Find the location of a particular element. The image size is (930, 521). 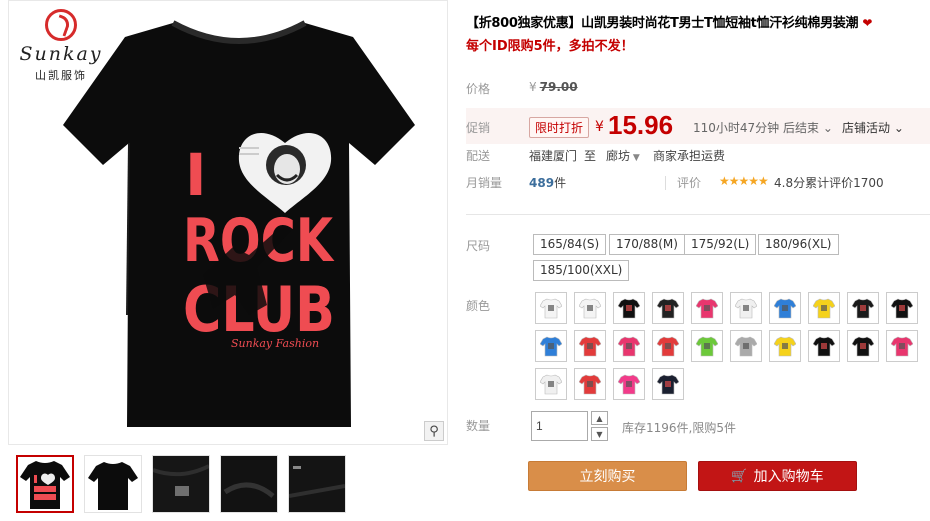

sales-row: 月销量 489件 评价 ★★★★★ 4.8分累计评价1700 is located at coordinates (698, 184).